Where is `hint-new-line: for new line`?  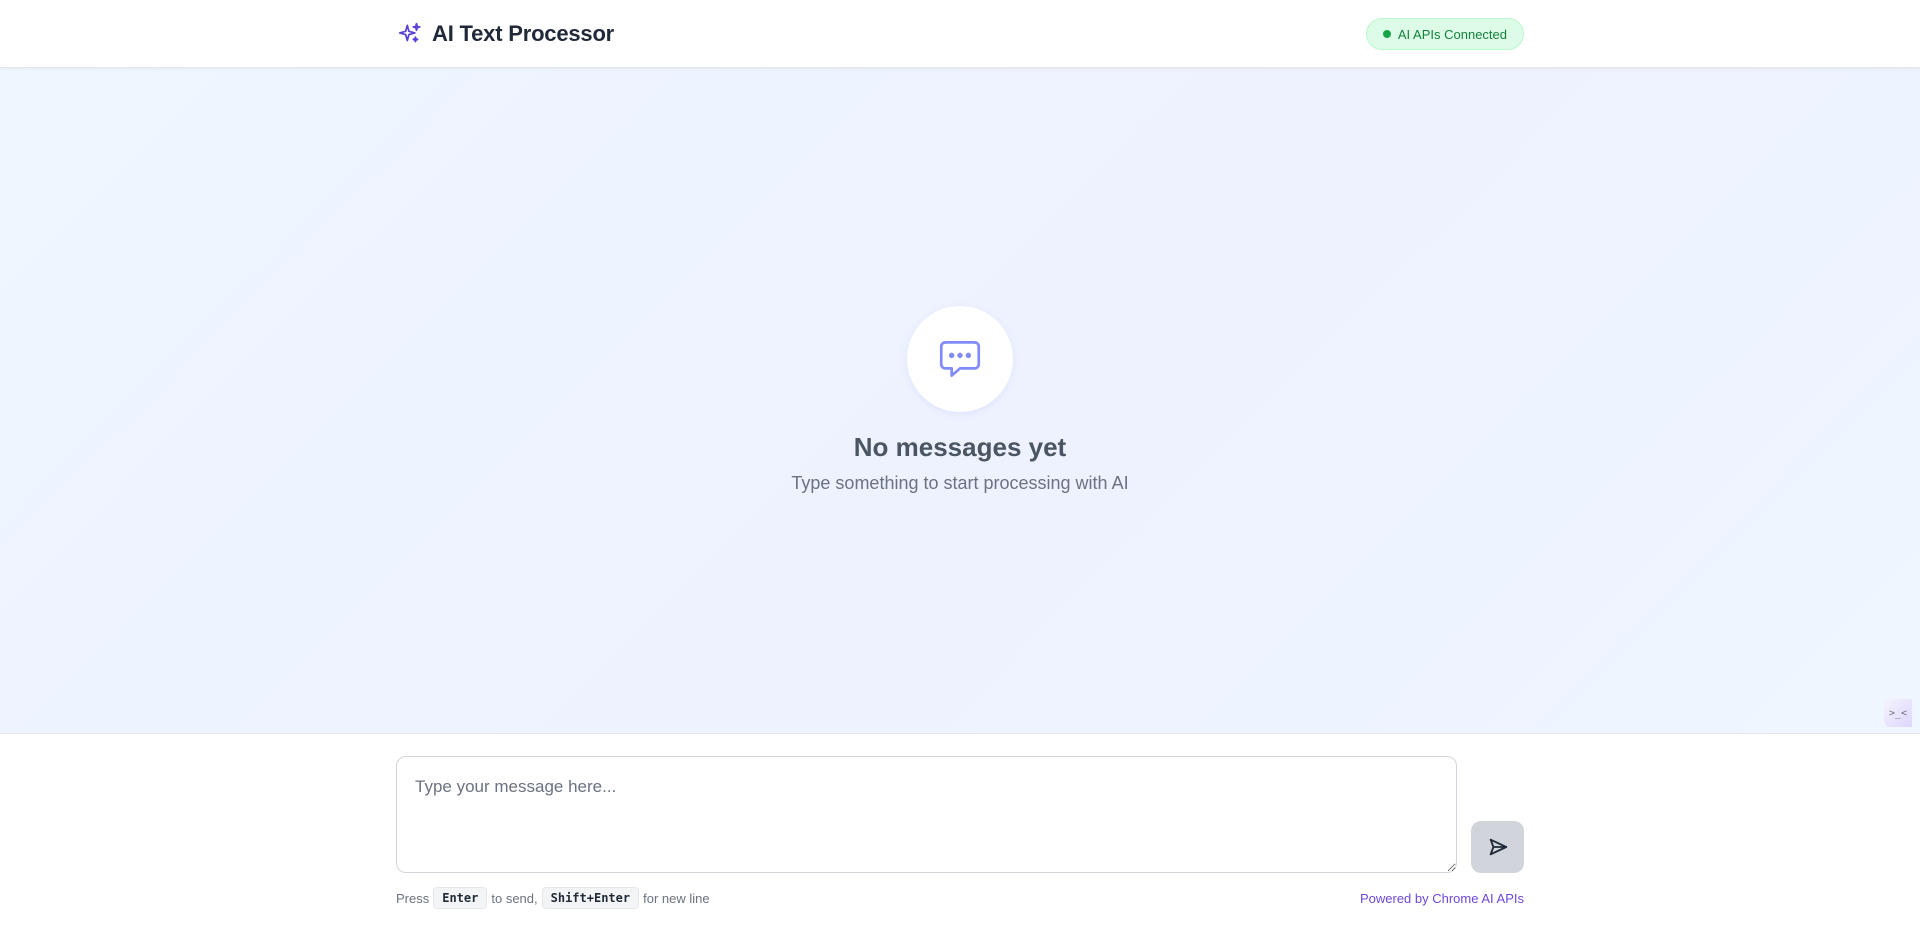
hint-new-line: for new line is located at coordinates (676, 898).